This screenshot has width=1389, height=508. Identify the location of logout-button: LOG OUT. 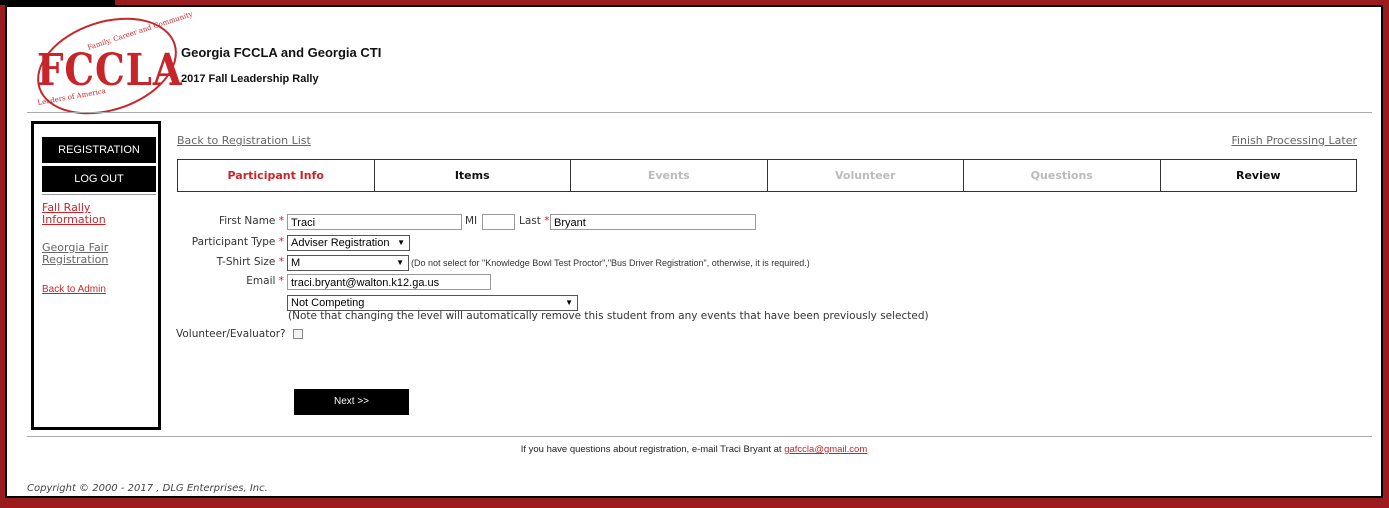
(99, 179).